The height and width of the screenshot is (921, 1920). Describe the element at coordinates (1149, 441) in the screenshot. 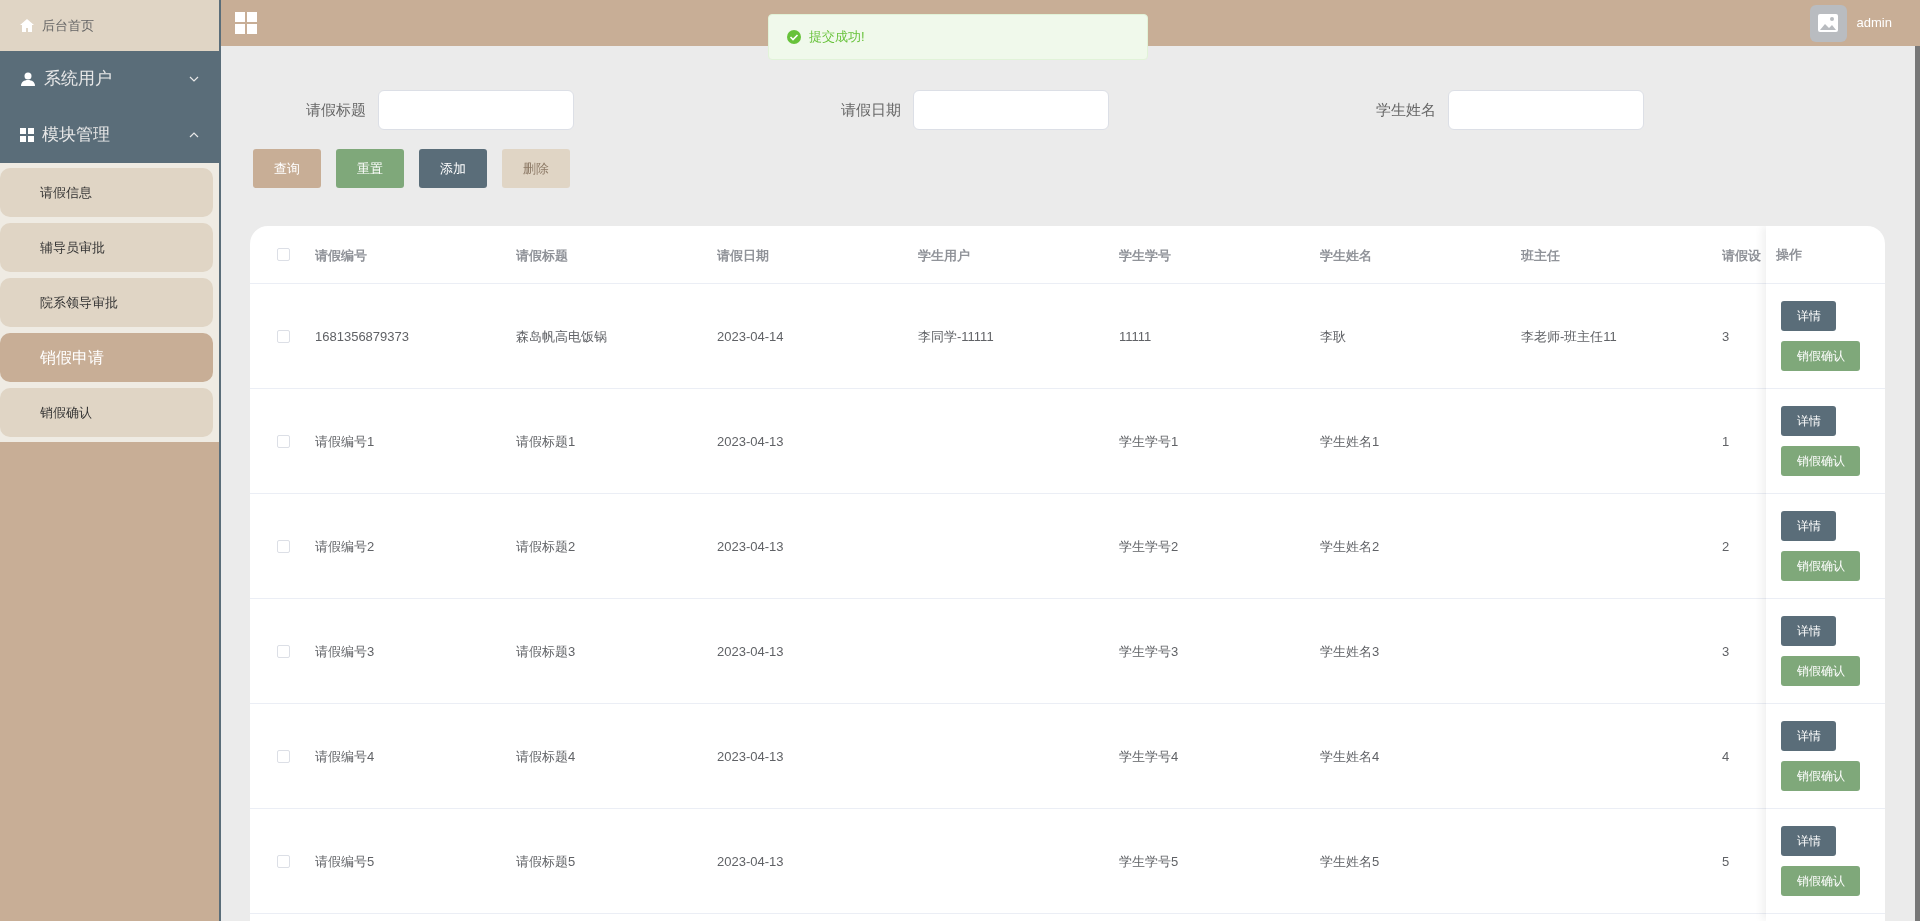

I see `table-cell: 学生学号1` at that location.